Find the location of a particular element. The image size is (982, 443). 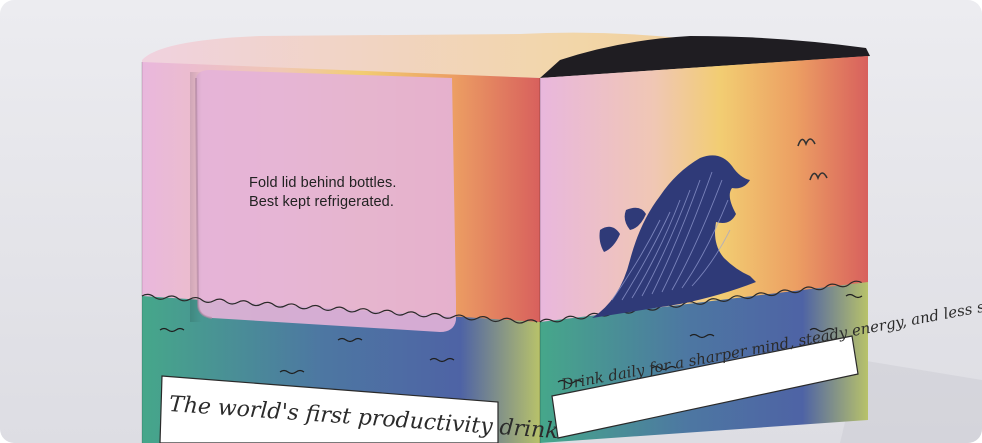

instruction-line-2: Best kept refrigerated. is located at coordinates (321, 202).